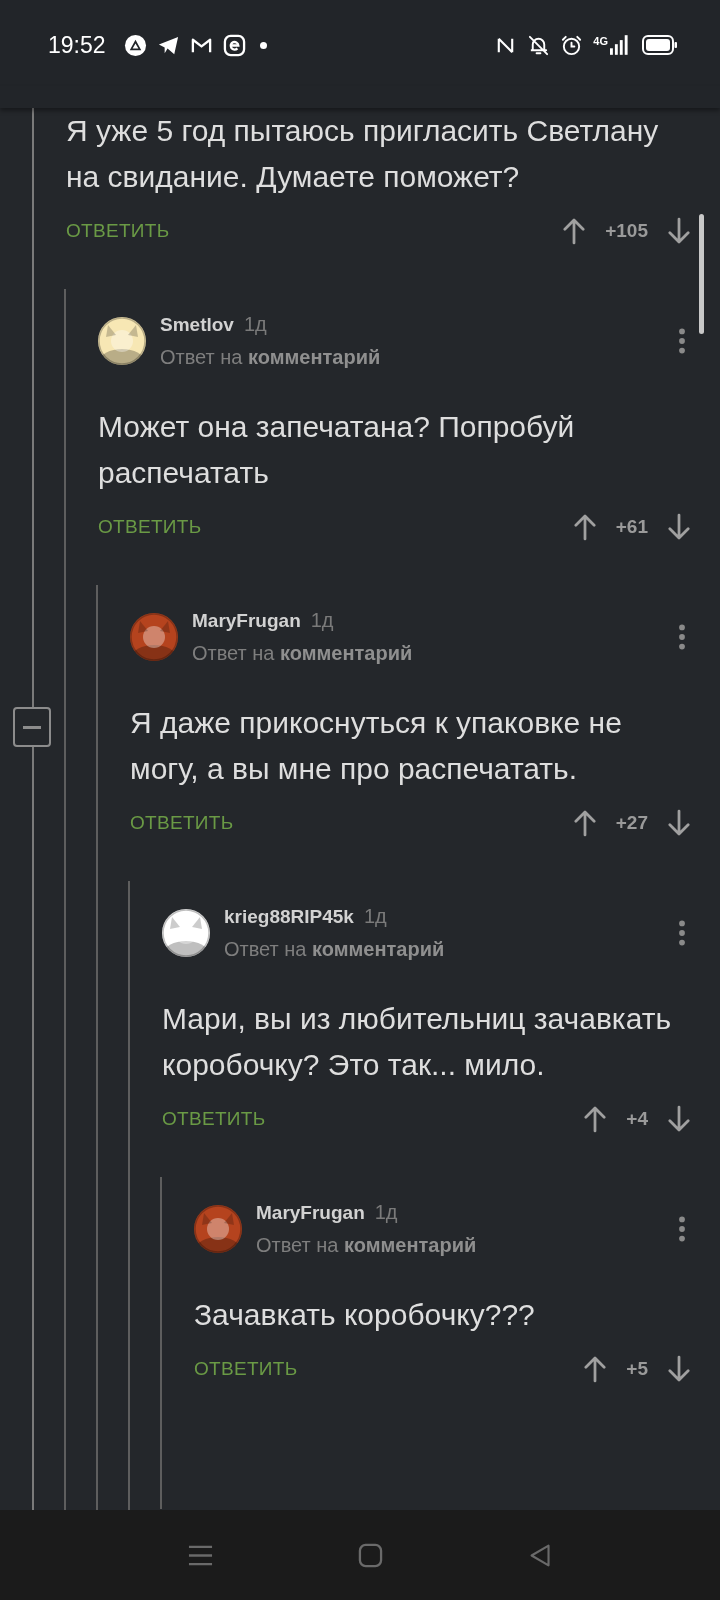 This screenshot has width=720, height=1600. Describe the element at coordinates (365, 1315) in the screenshot. I see `comment-text: Зачавкать коробочку???` at that location.